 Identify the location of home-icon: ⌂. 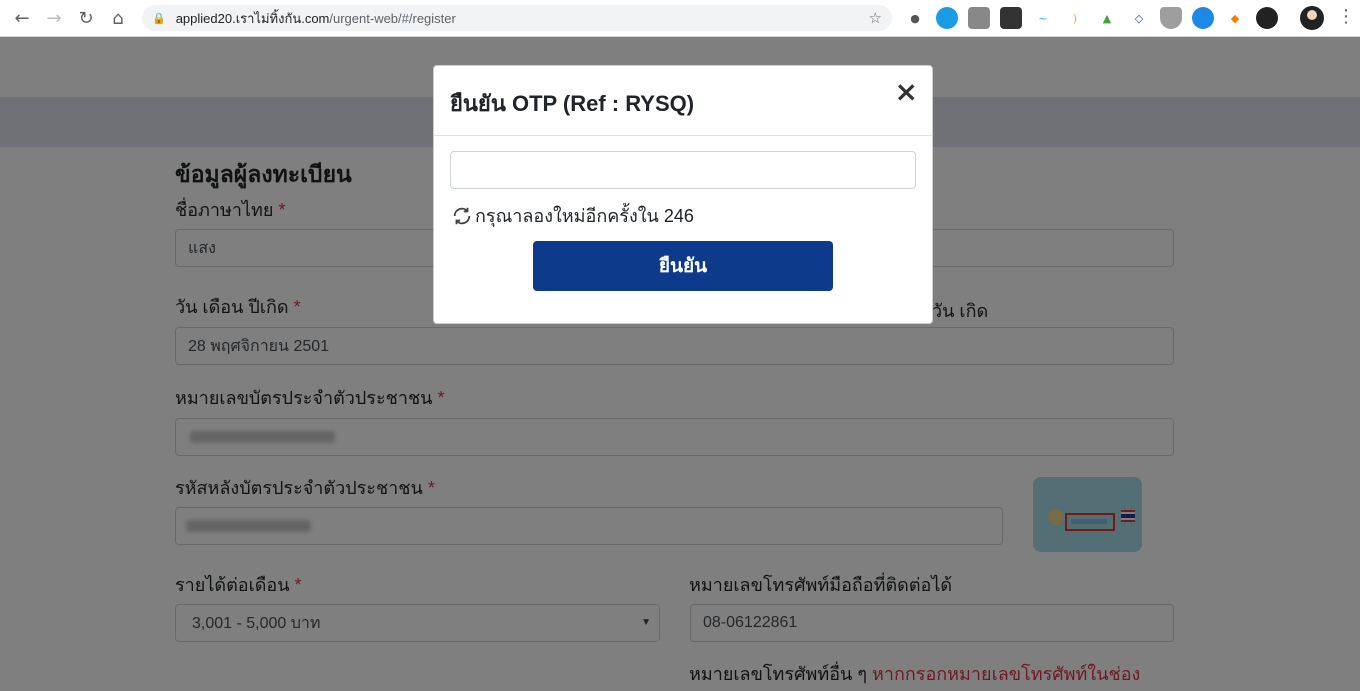
(118, 18).